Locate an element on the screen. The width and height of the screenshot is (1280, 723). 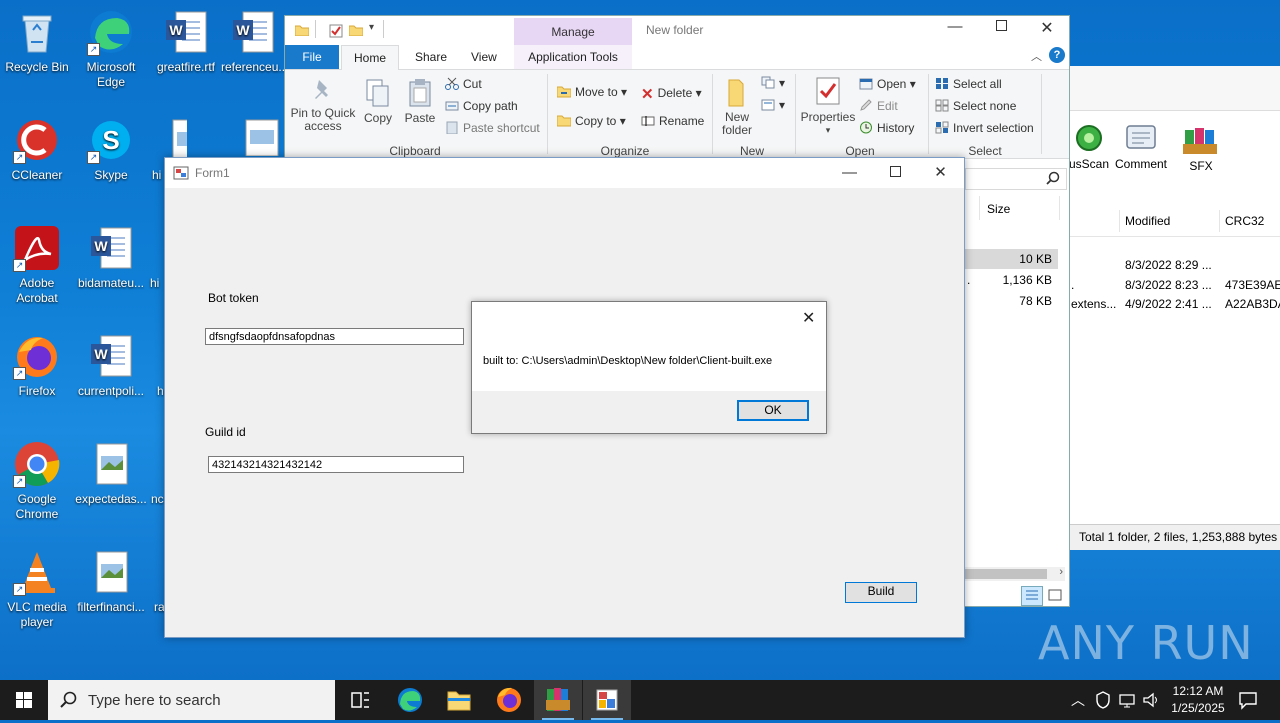
tab-share: Share is located at coordinates (431, 57).